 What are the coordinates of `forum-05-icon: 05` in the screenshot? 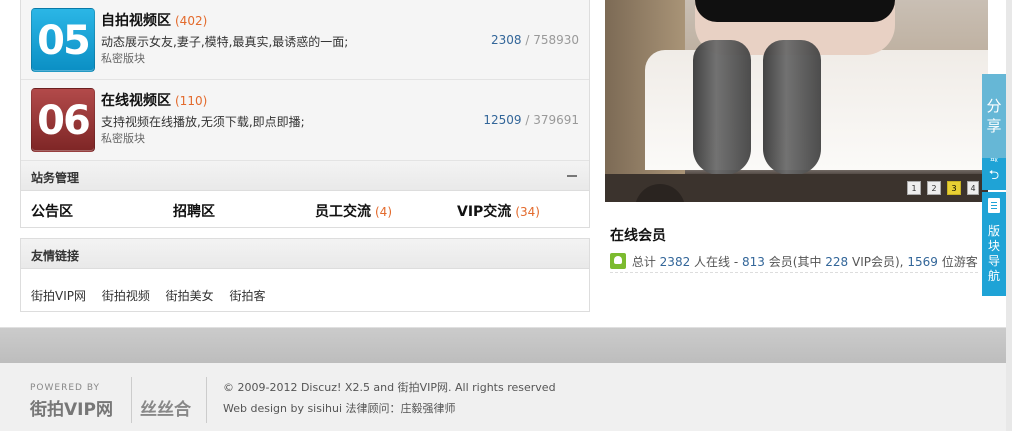 It's located at (63, 40).